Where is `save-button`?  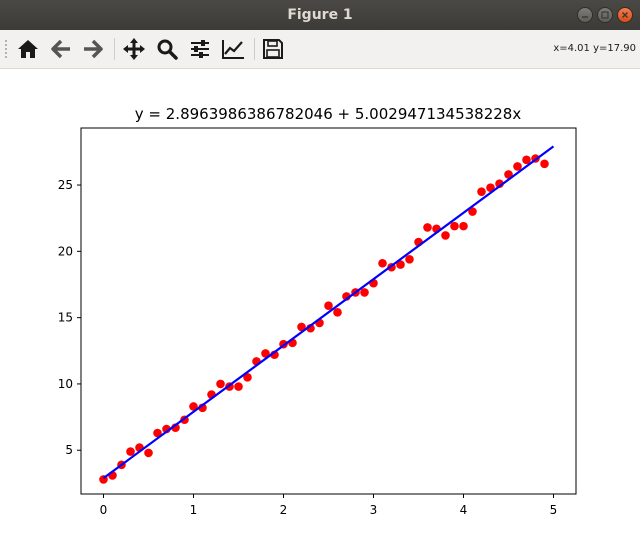
save-button is located at coordinates (273, 49).